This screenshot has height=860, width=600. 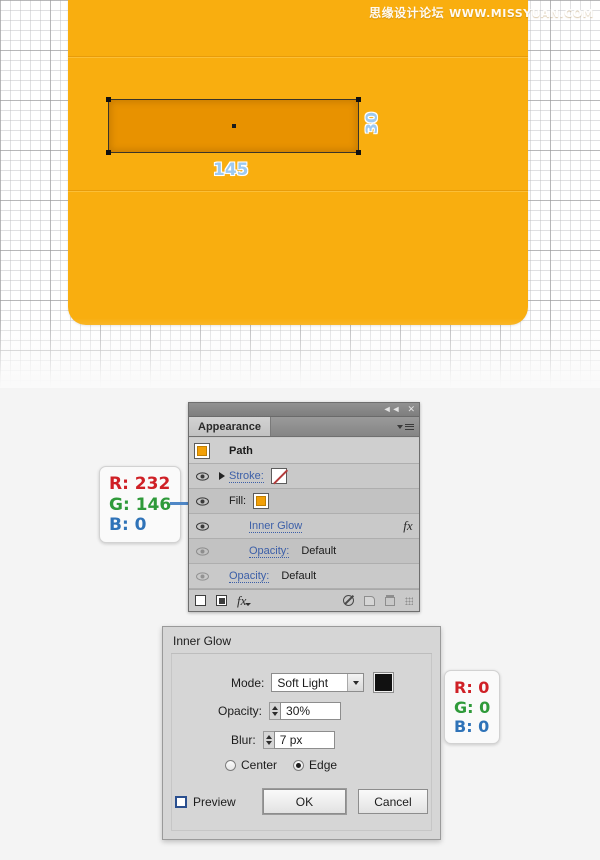 I want to click on selection-handle-top-left, so click(x=108, y=99).